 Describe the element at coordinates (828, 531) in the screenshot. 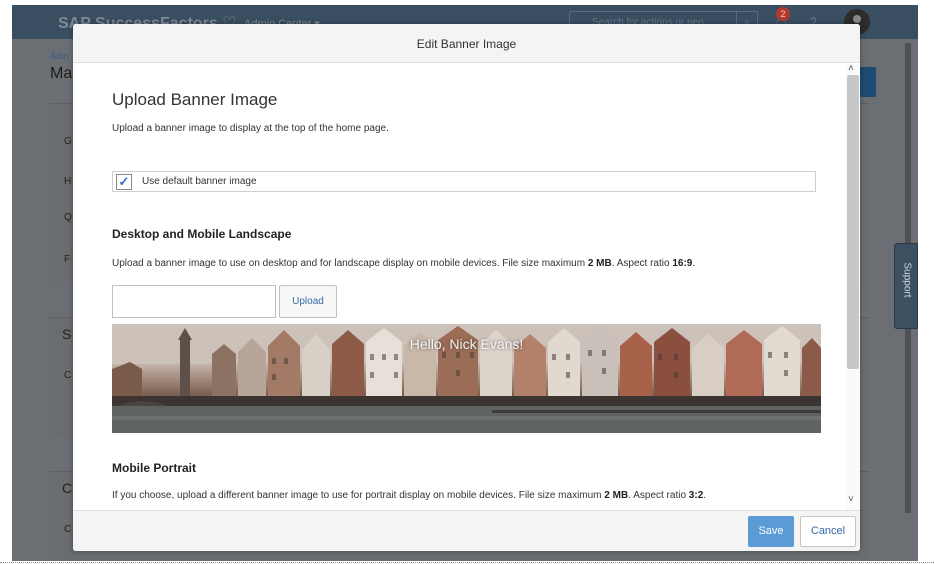

I see `cancel-button: Cancel` at that location.